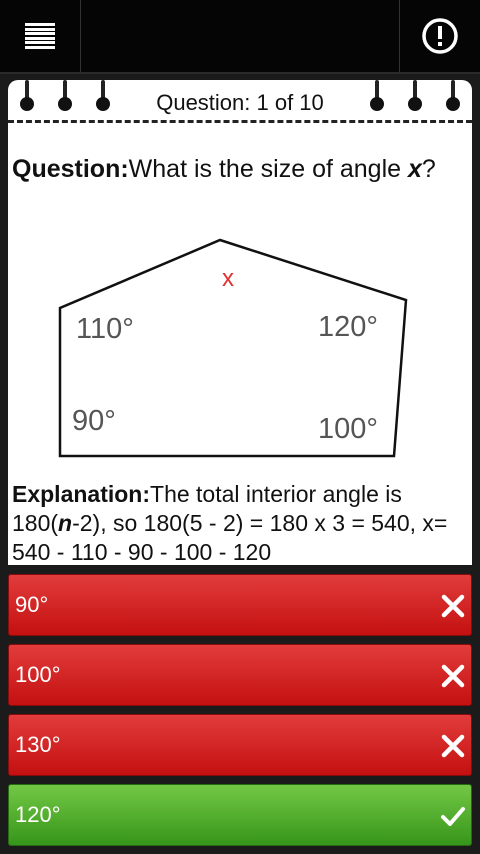 The width and height of the screenshot is (480, 854). I want to click on answer-label: 130°, so click(38, 744).